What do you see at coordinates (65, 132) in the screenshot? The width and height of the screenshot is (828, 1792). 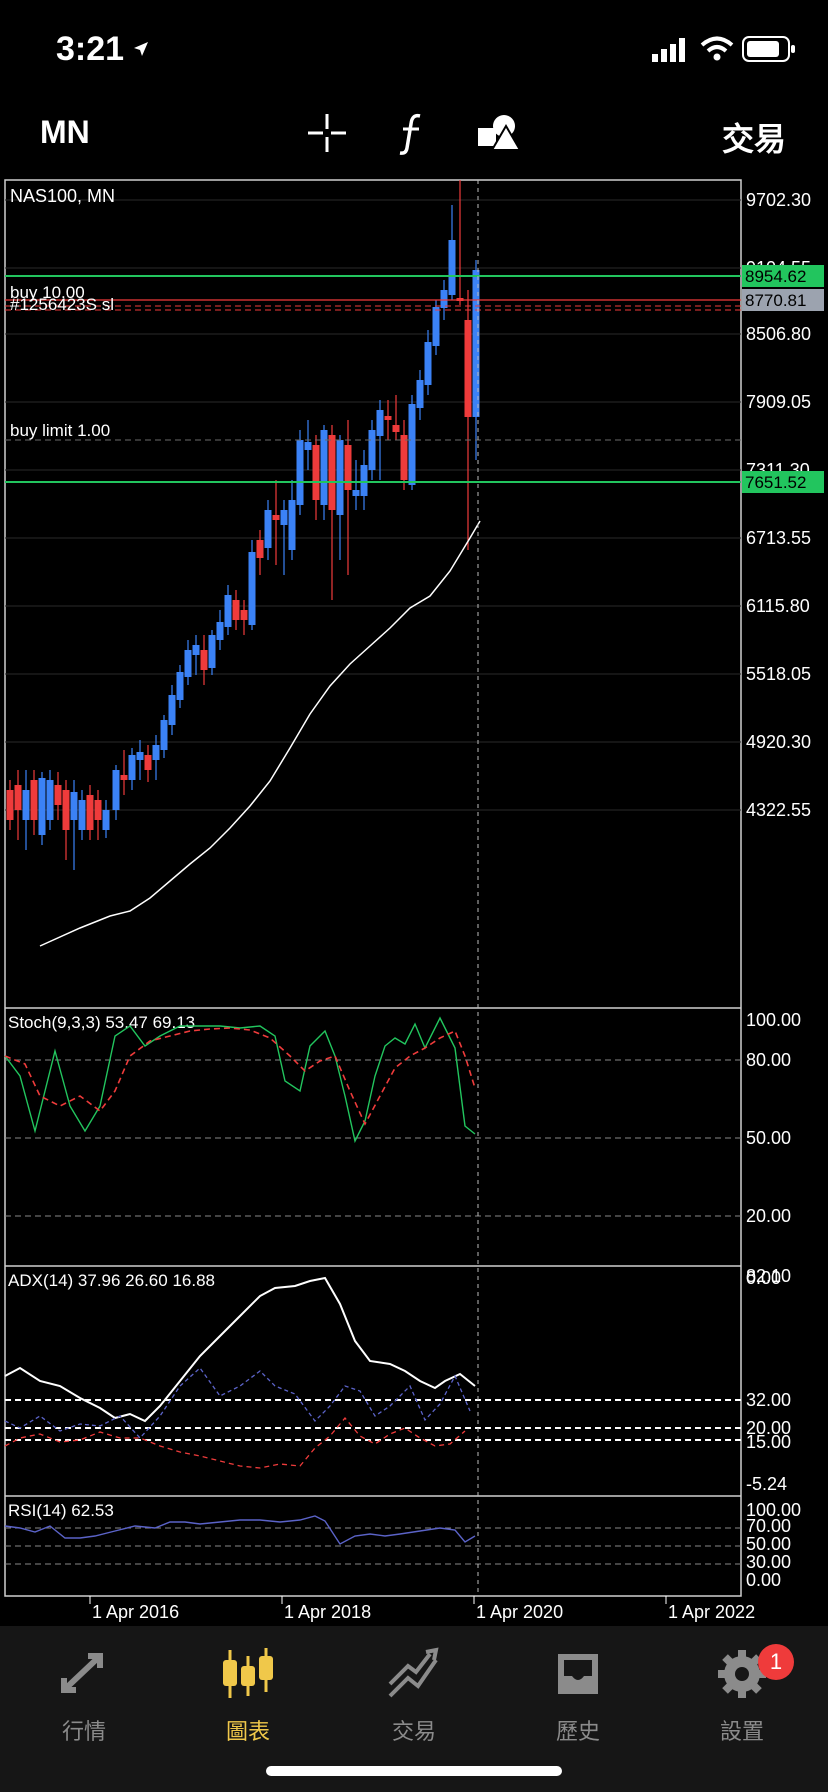 I see `timeframe-button: MN` at bounding box center [65, 132].